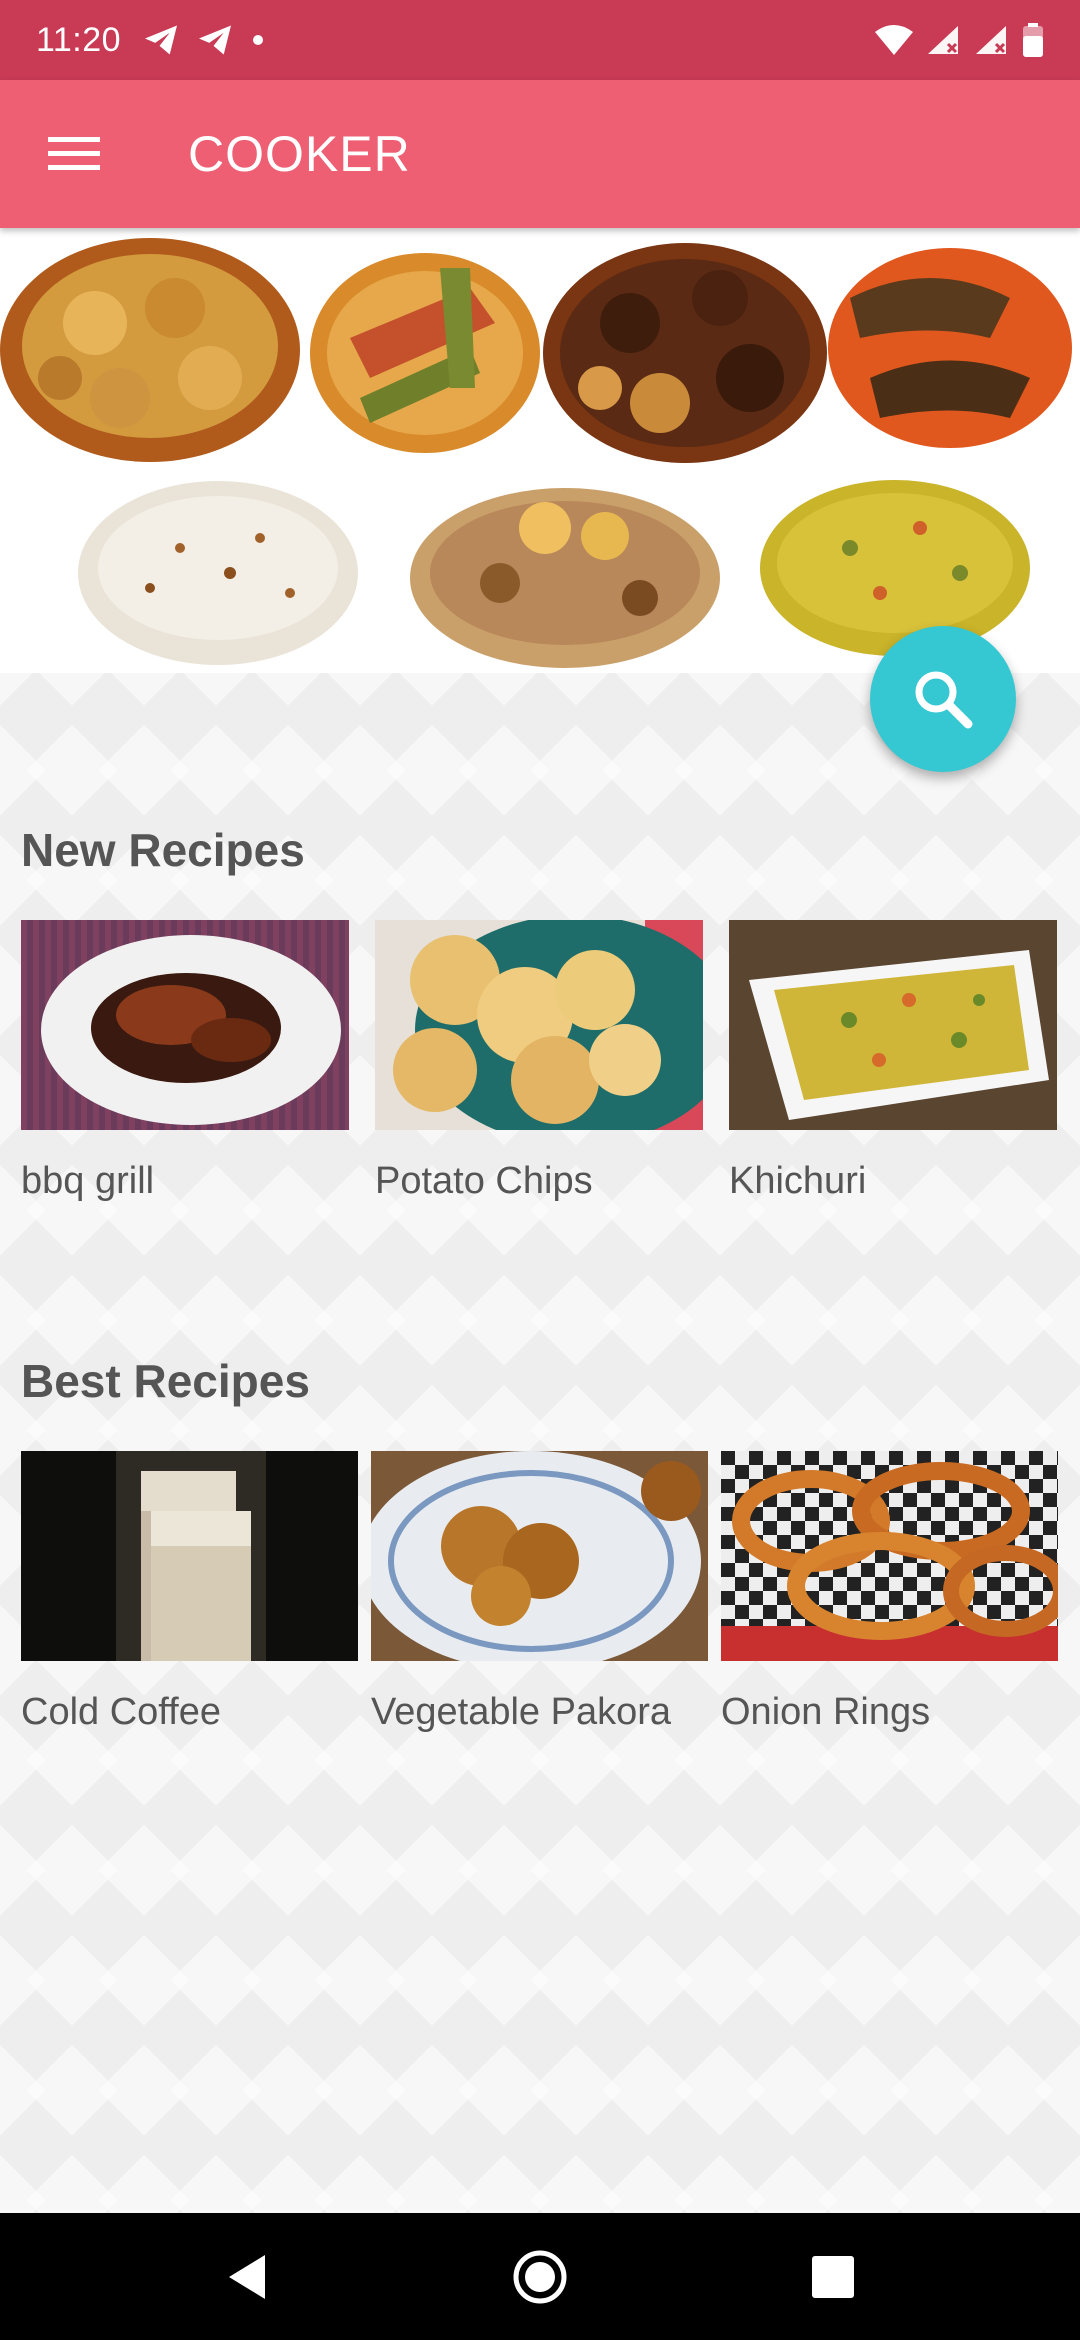 The height and width of the screenshot is (2340, 1080). Describe the element at coordinates (163, 850) in the screenshot. I see `new-recipes-title: New Recipes` at that location.